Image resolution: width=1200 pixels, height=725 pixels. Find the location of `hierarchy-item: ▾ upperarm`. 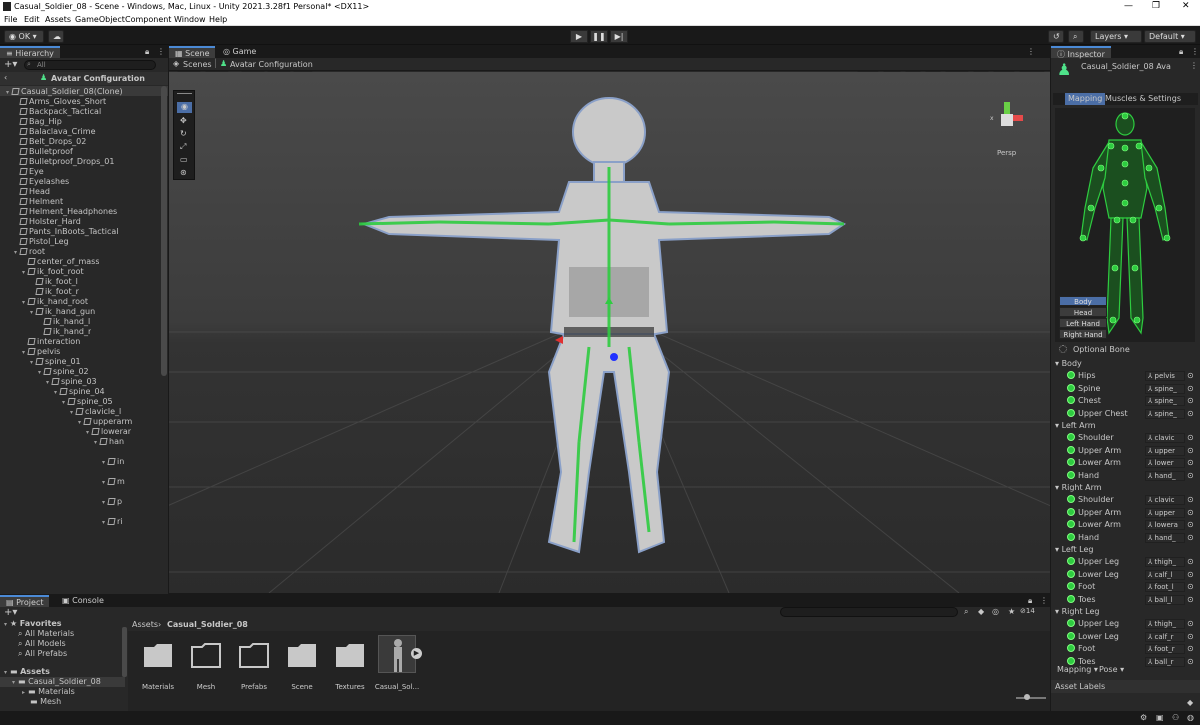

hierarchy-item: ▾ upperarm is located at coordinates (105, 422).